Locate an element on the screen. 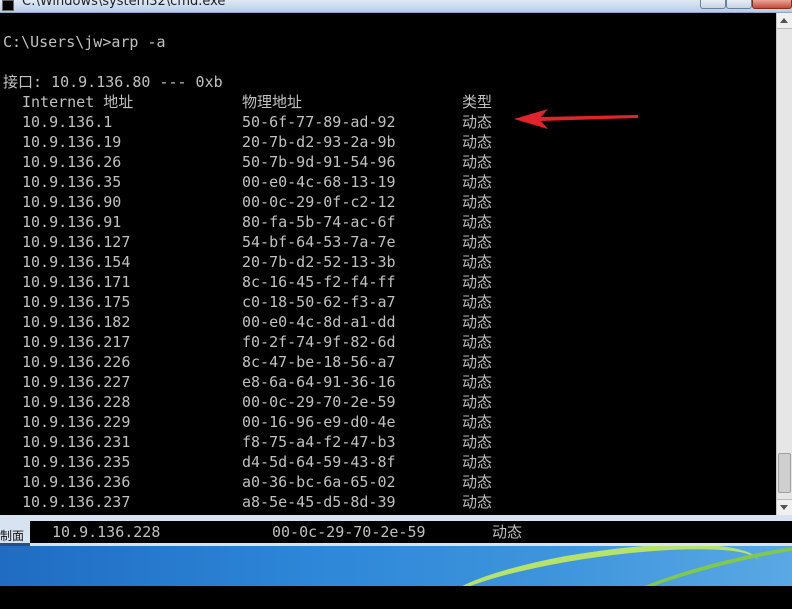 This screenshot has height=609, width=792. cell-ip: 10.9.136.154 is located at coordinates (76, 262).